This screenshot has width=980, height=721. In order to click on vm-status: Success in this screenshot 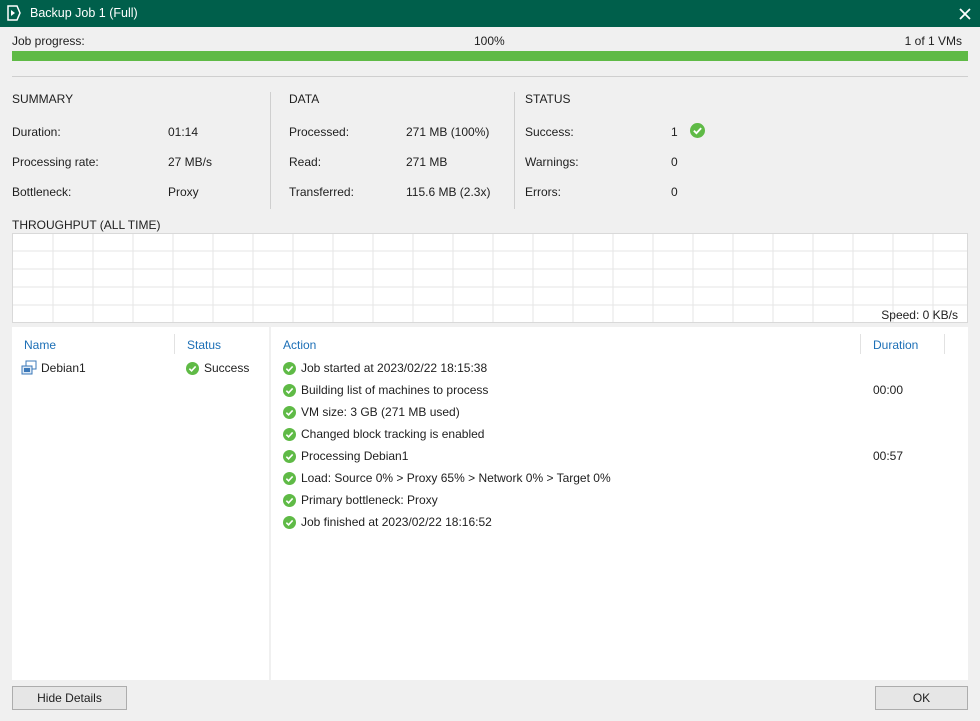, I will do `click(217, 368)`.